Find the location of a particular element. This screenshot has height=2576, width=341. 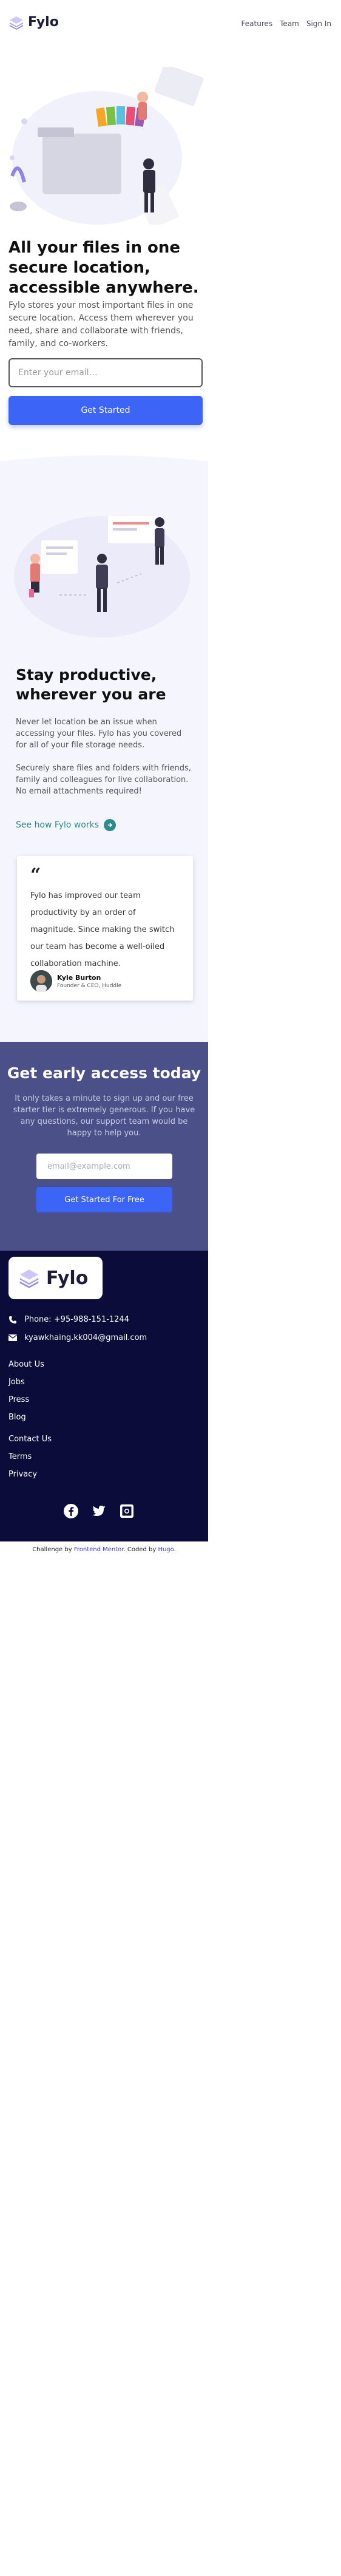

attribution-prefix: Challenge by is located at coordinates (53, 1549).